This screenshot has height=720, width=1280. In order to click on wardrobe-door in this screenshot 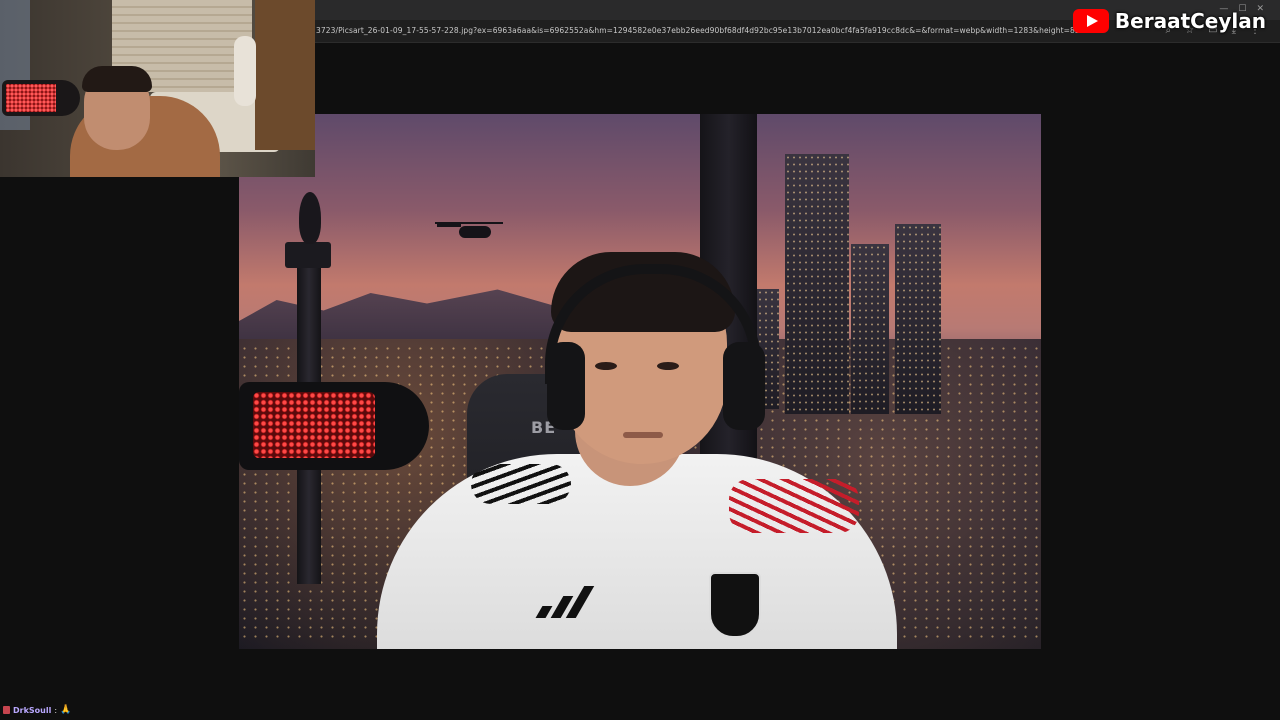, I will do `click(285, 75)`.